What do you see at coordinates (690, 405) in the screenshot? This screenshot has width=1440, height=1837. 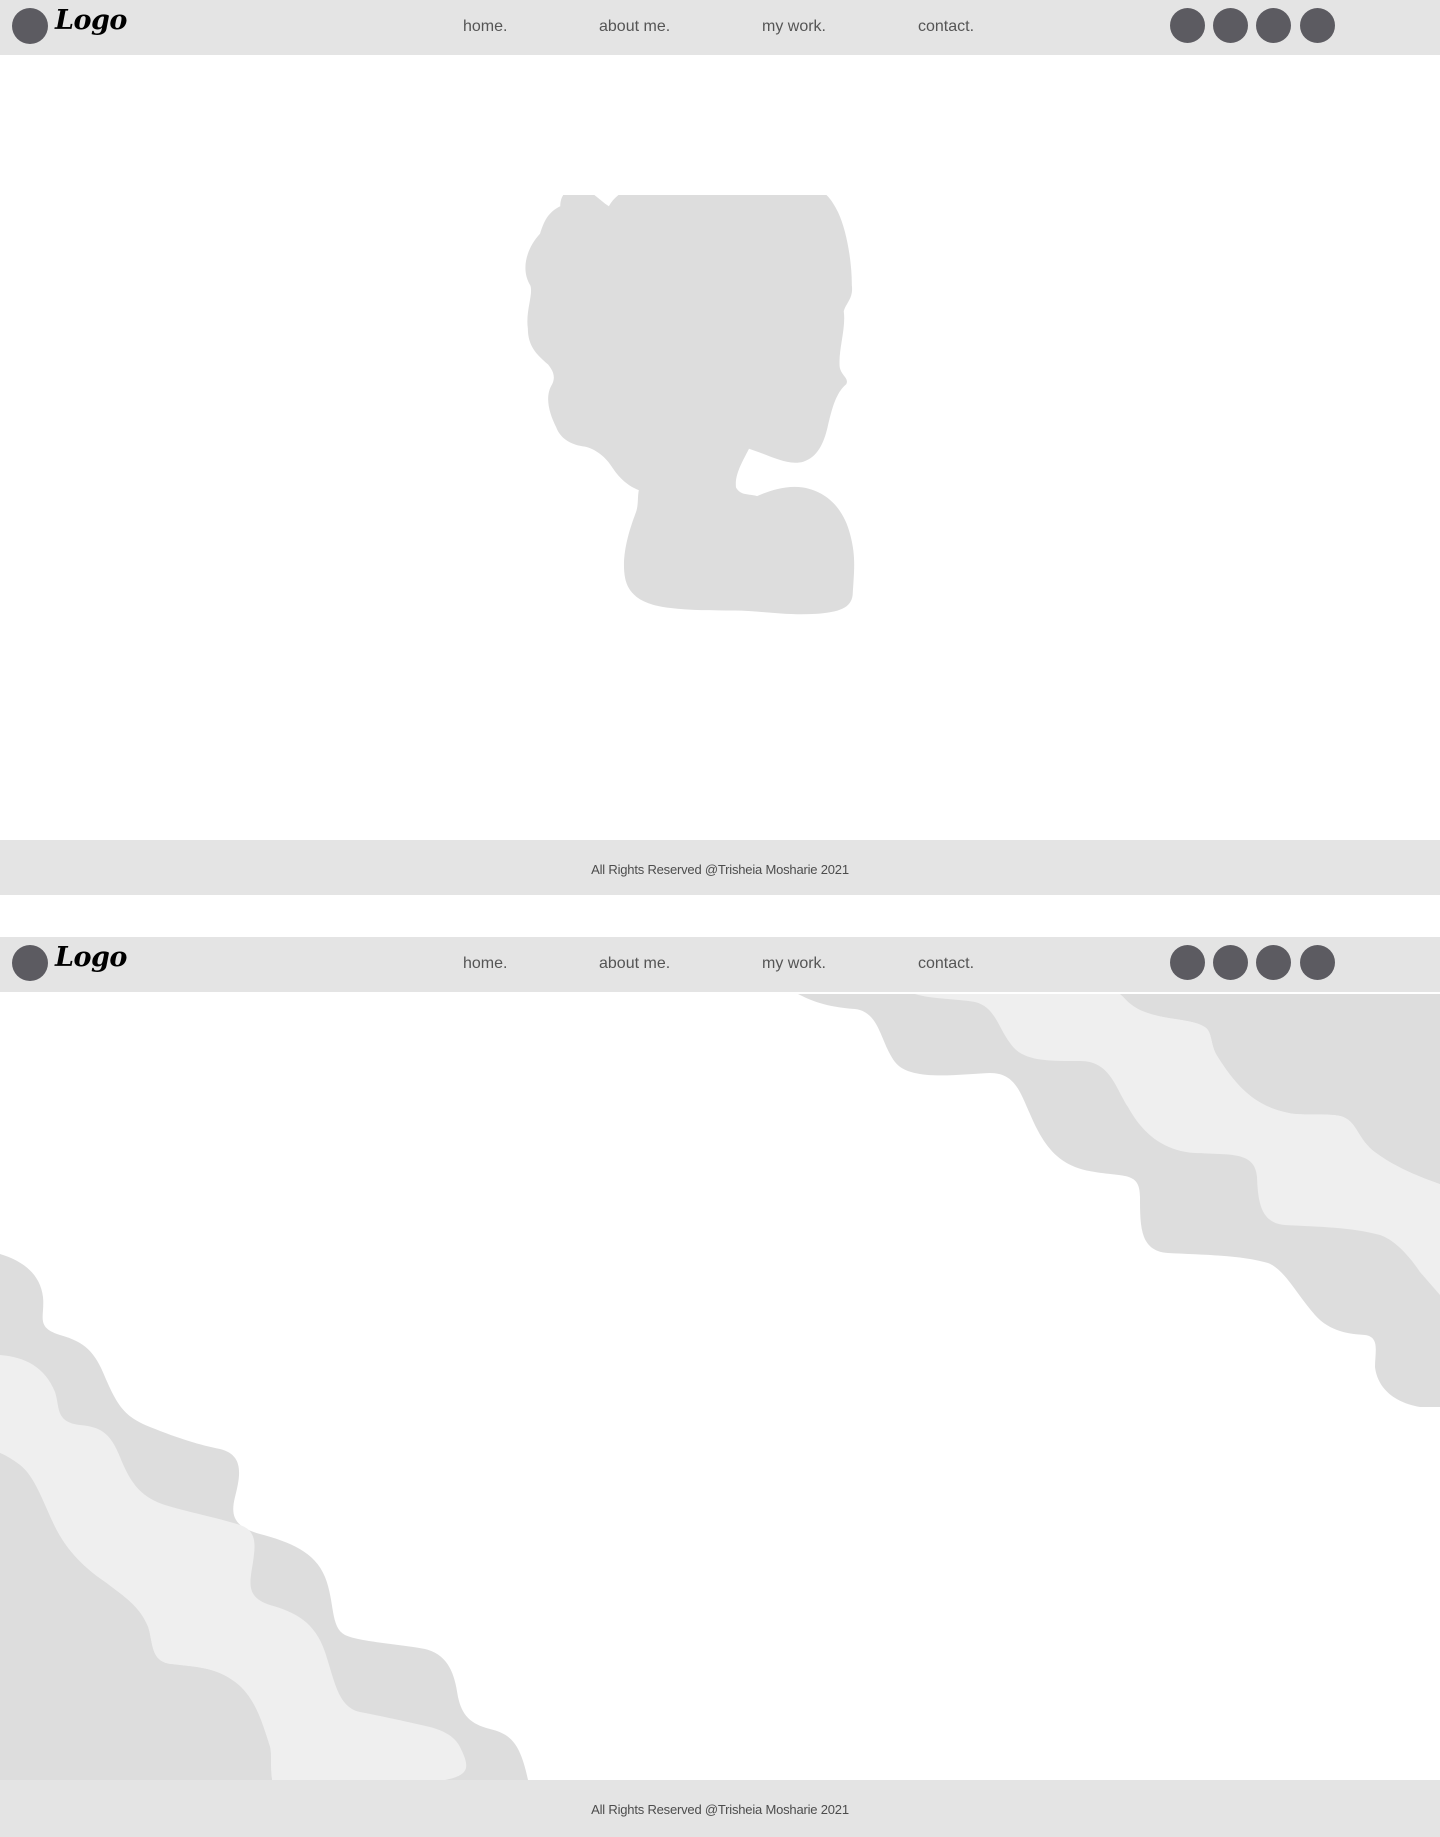 I see `portrait-silhouette` at bounding box center [690, 405].